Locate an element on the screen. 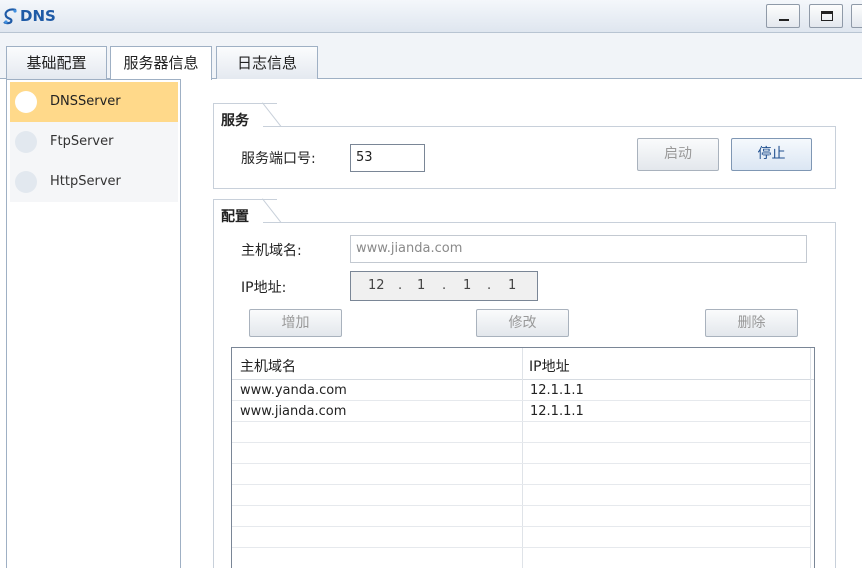 This screenshot has width=862, height=568. modify-button: 修改 is located at coordinates (522, 323).